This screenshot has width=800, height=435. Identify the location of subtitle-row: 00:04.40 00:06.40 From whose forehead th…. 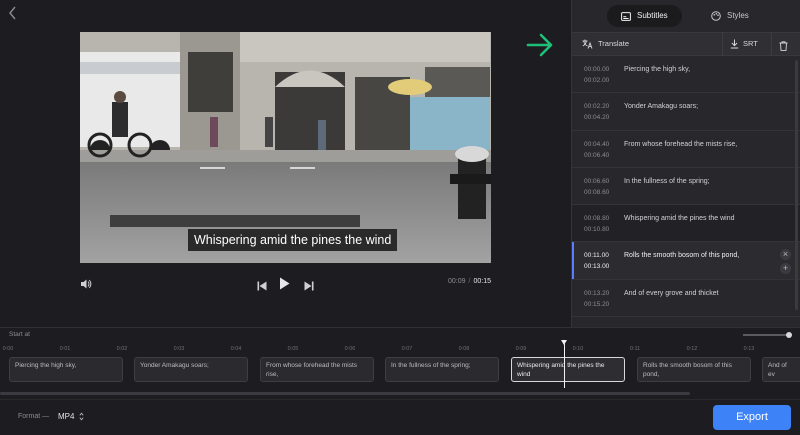
(686, 149).